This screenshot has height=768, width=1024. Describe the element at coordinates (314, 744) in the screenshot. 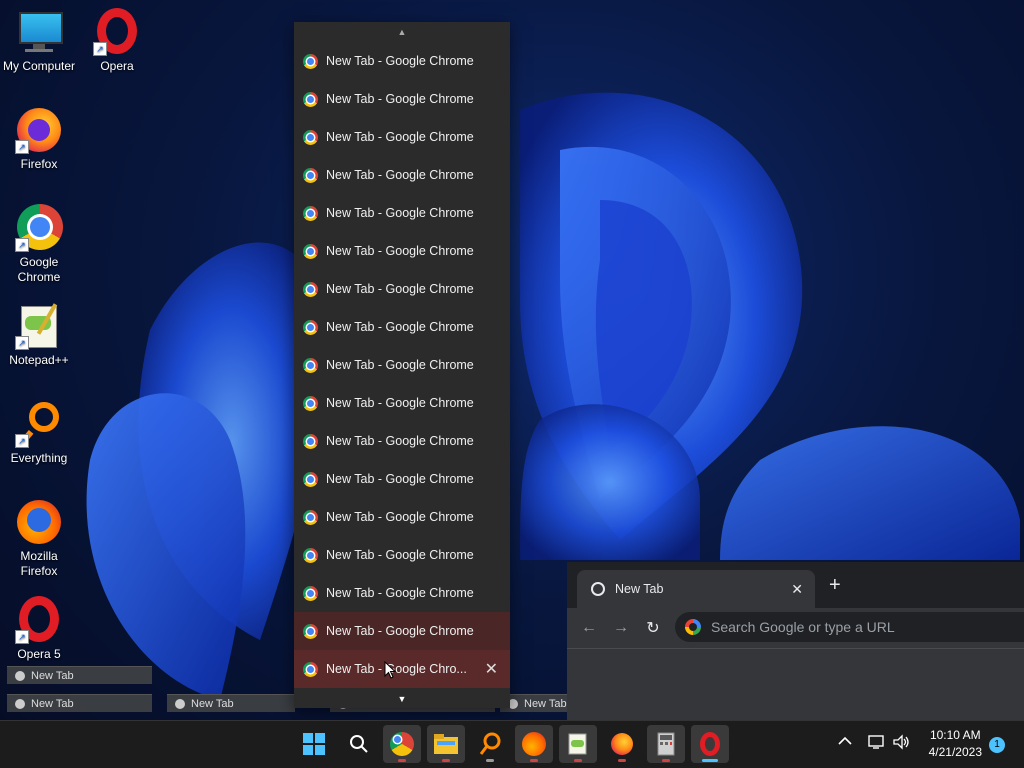

I see `start-button` at that location.